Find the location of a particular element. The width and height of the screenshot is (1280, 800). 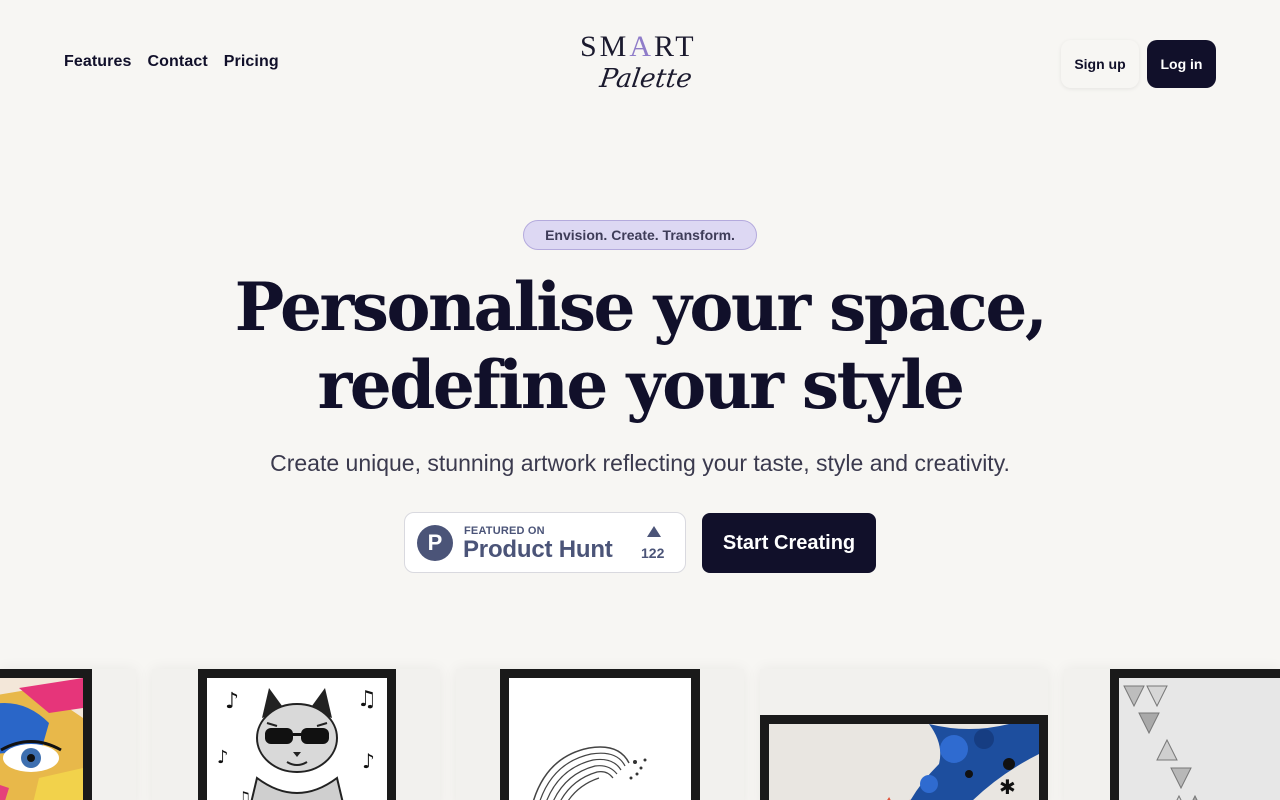

headline-line-2: redefine your style is located at coordinates (641, 385).